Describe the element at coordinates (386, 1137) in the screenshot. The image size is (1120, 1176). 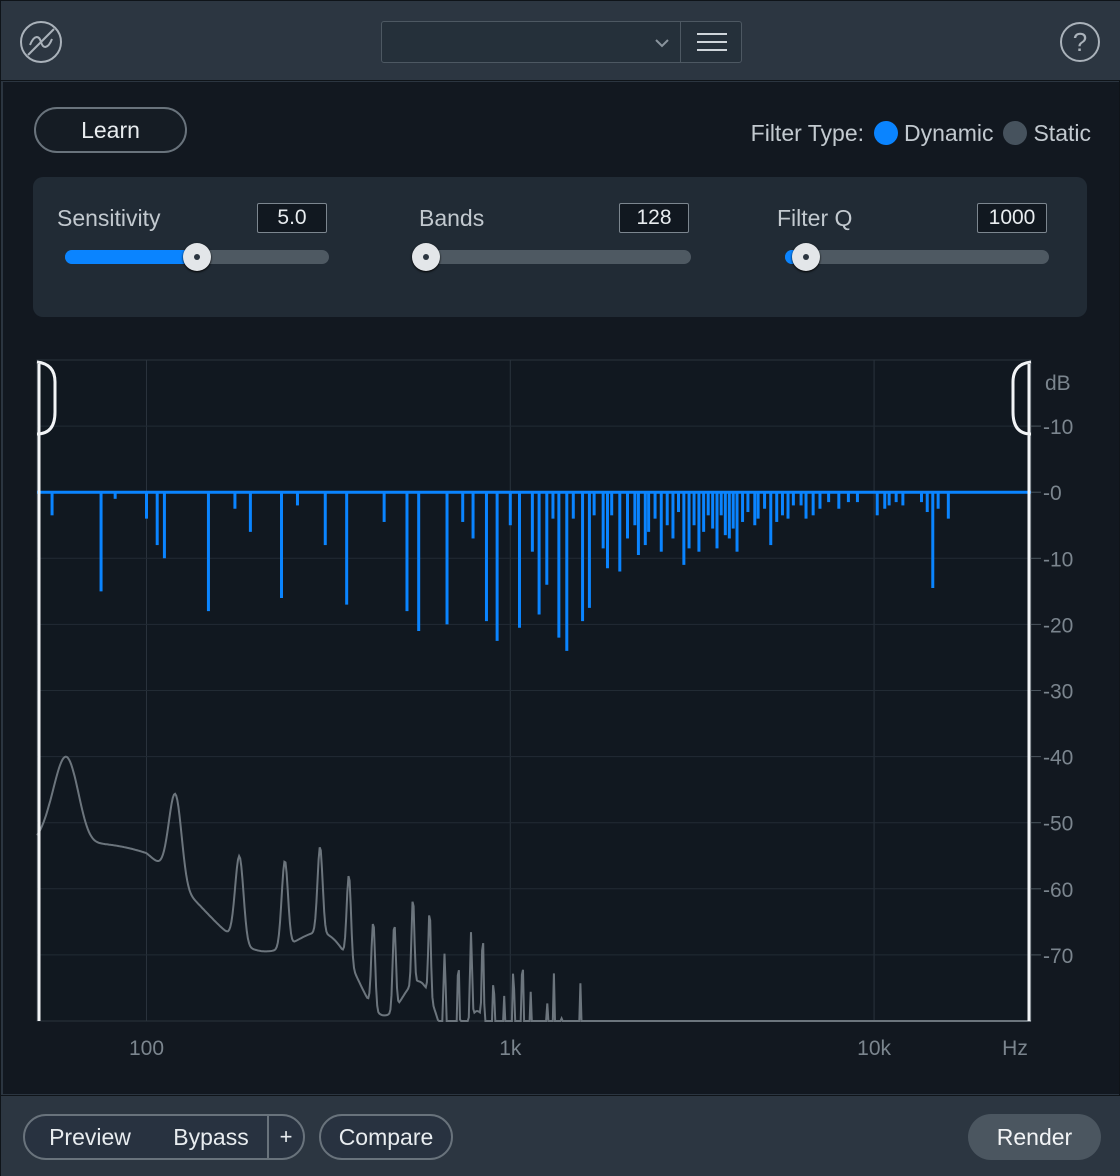
I see `compare-button: Compare` at that location.